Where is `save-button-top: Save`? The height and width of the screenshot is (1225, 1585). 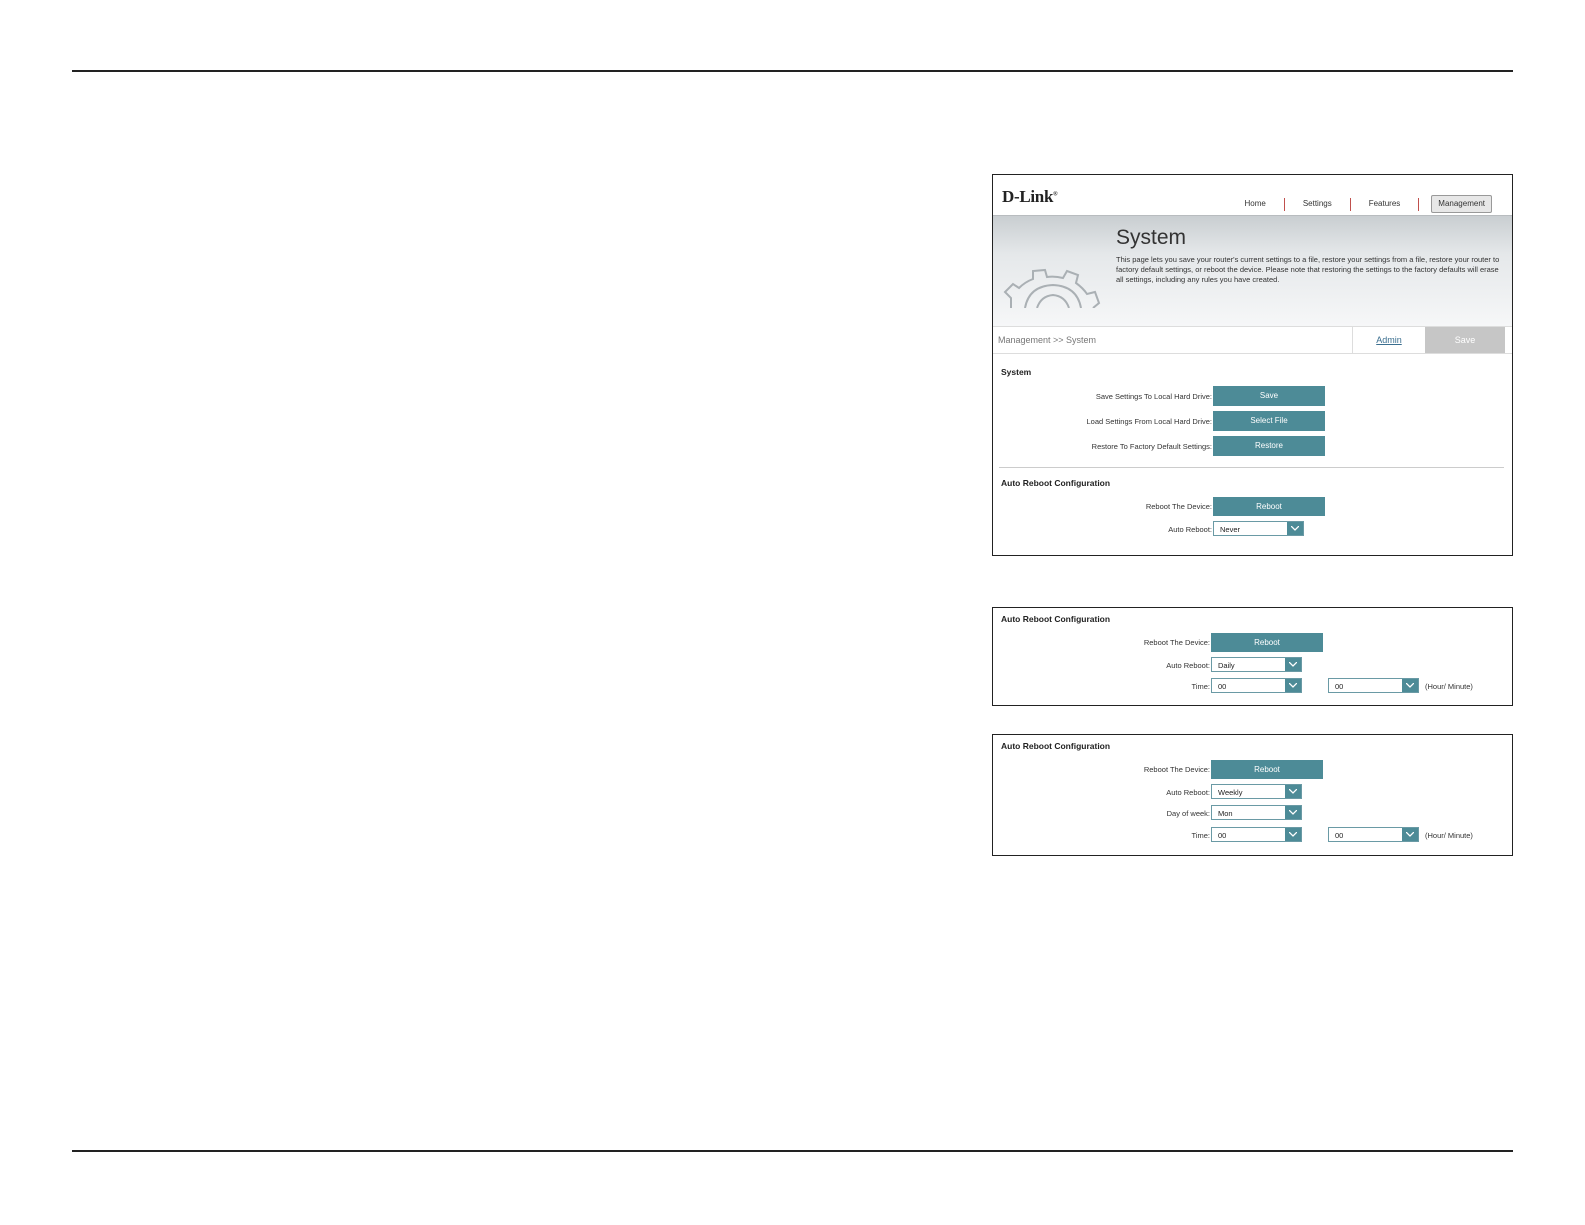 save-button-top: Save is located at coordinates (1465, 340).